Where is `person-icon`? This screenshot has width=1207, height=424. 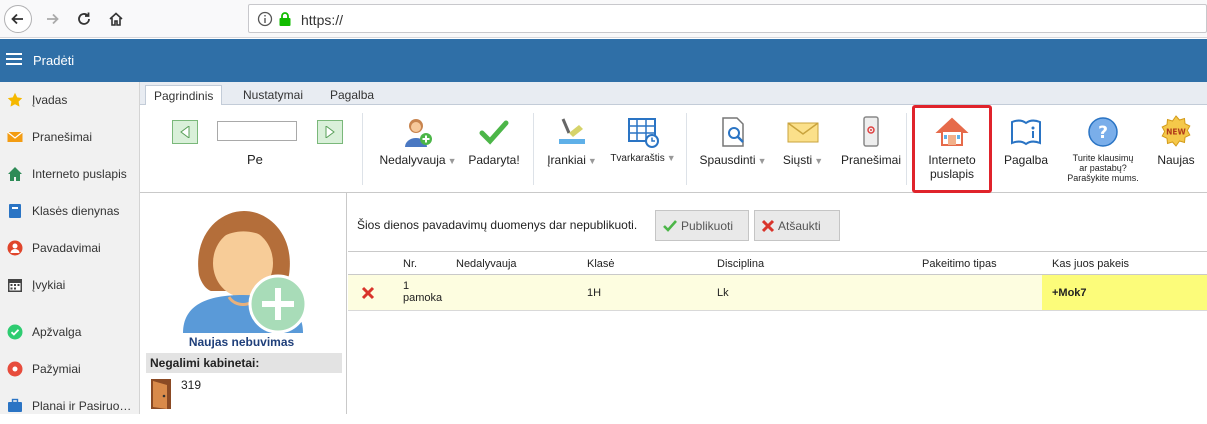 person-icon is located at coordinates (15, 248).